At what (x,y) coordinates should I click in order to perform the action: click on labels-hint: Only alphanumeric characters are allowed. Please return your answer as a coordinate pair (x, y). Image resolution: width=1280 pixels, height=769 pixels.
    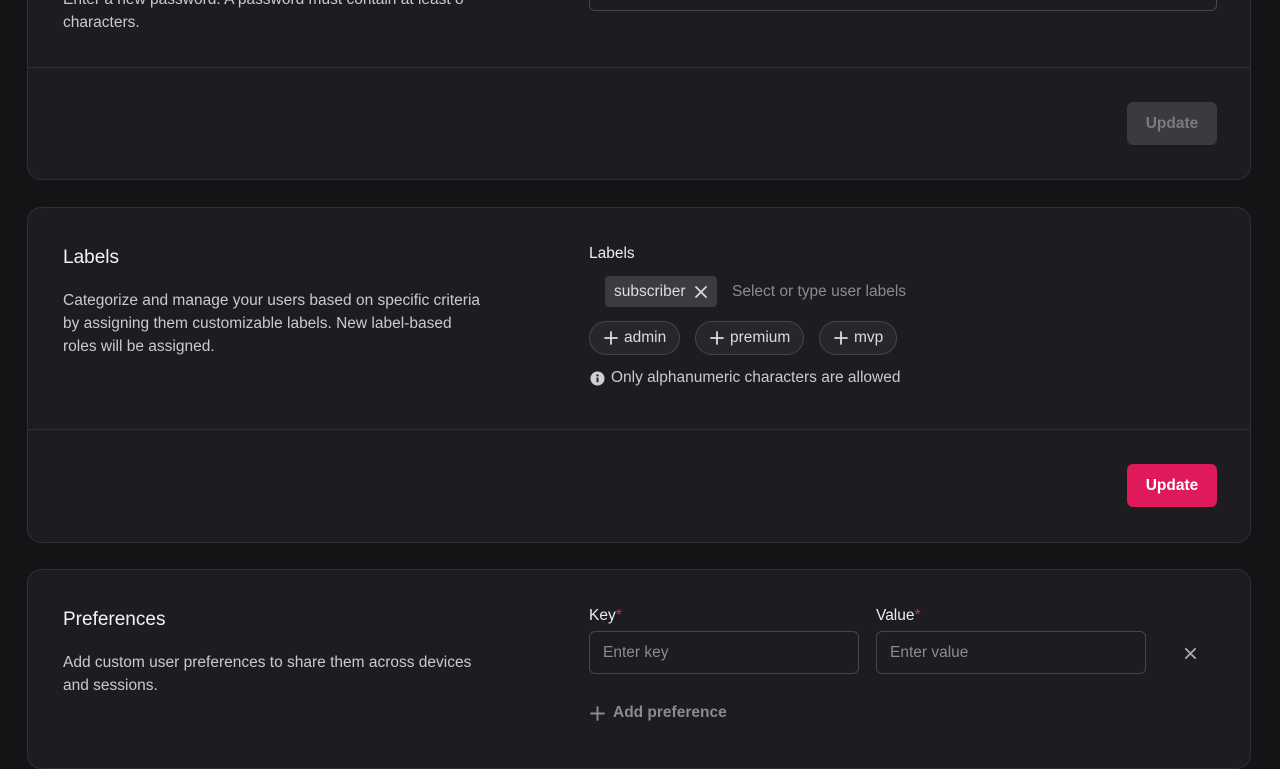
    Looking at the image, I should click on (745, 378).